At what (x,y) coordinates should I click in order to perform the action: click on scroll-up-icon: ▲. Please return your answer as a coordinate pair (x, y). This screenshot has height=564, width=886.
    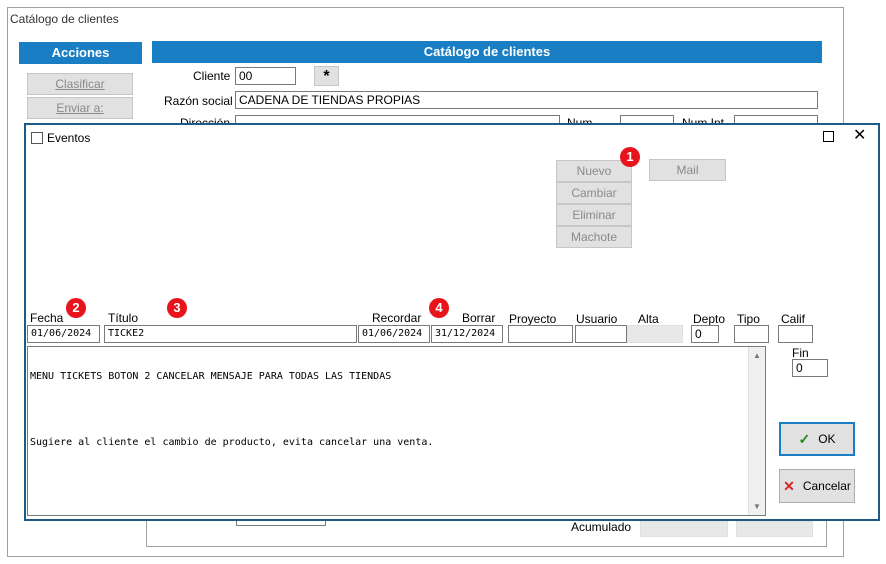
    Looking at the image, I should click on (757, 355).